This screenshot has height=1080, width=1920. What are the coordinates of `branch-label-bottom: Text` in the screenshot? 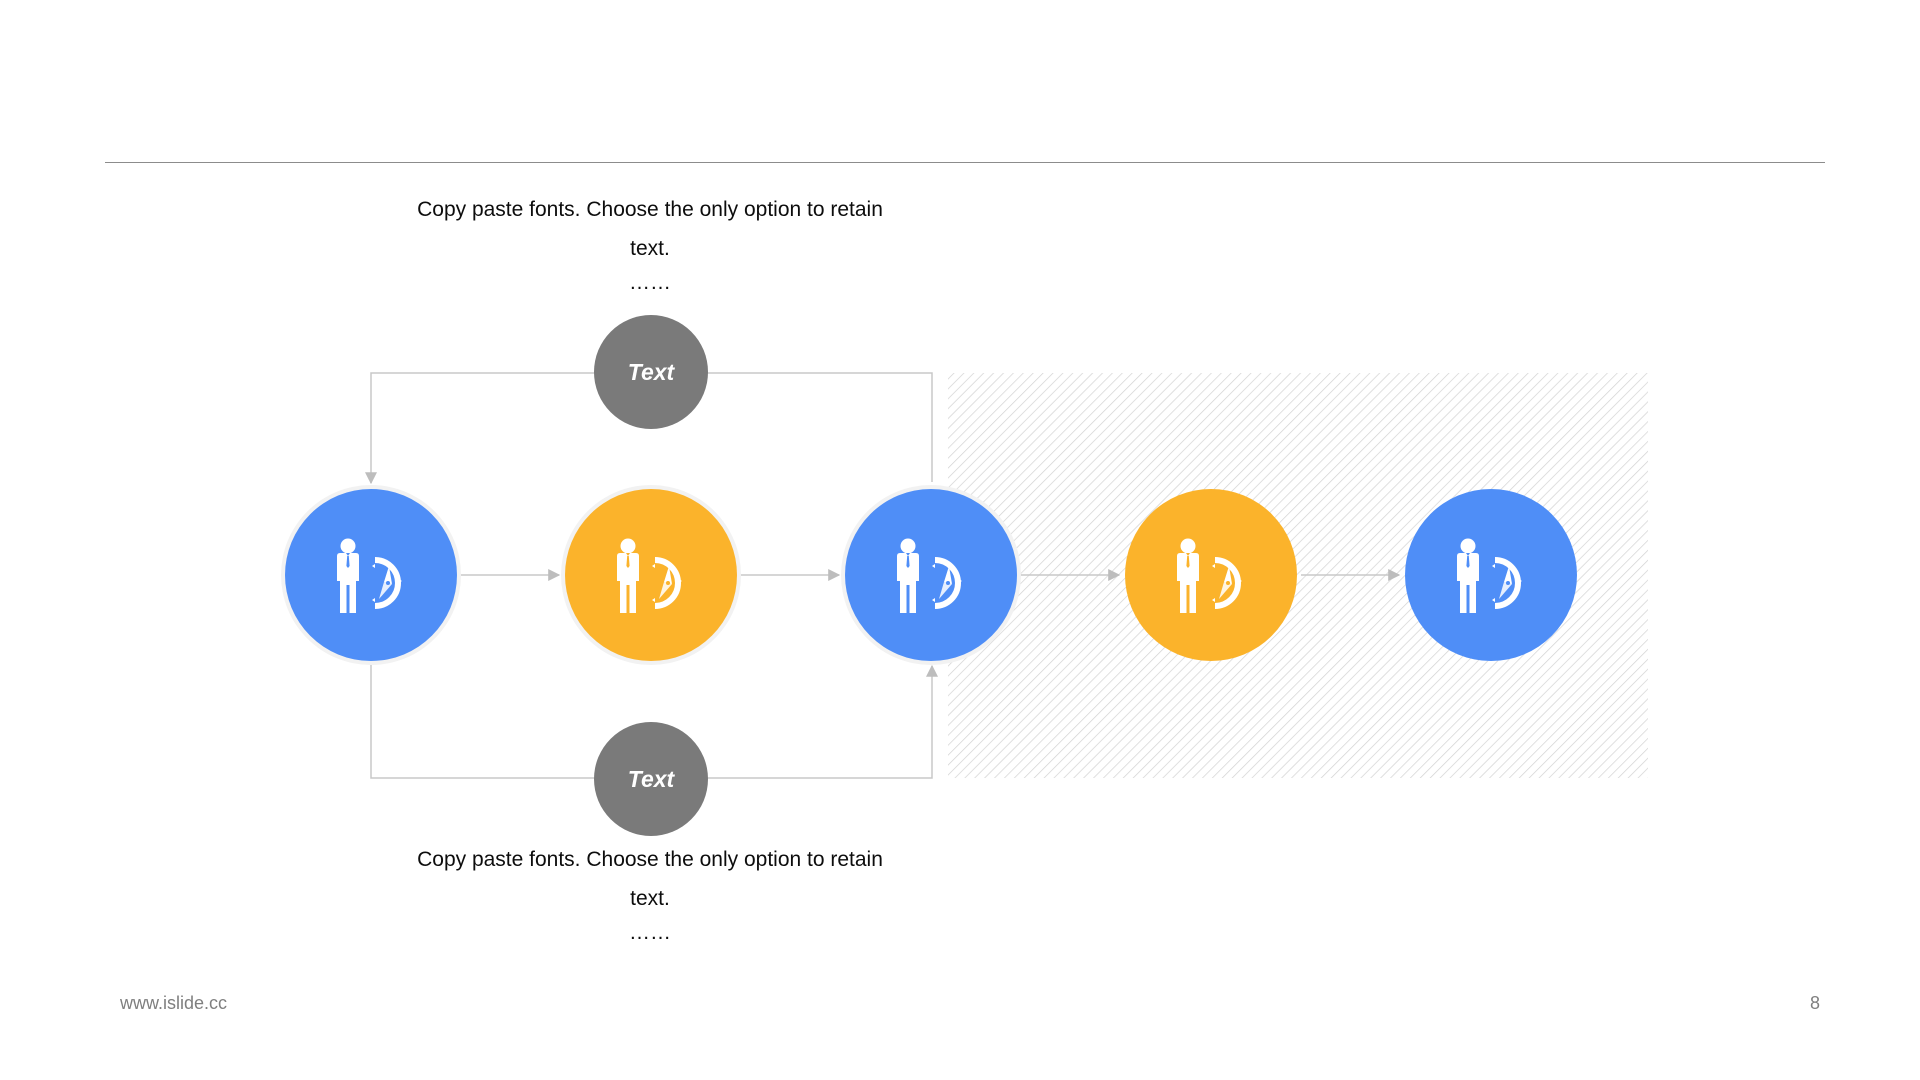 It's located at (651, 779).